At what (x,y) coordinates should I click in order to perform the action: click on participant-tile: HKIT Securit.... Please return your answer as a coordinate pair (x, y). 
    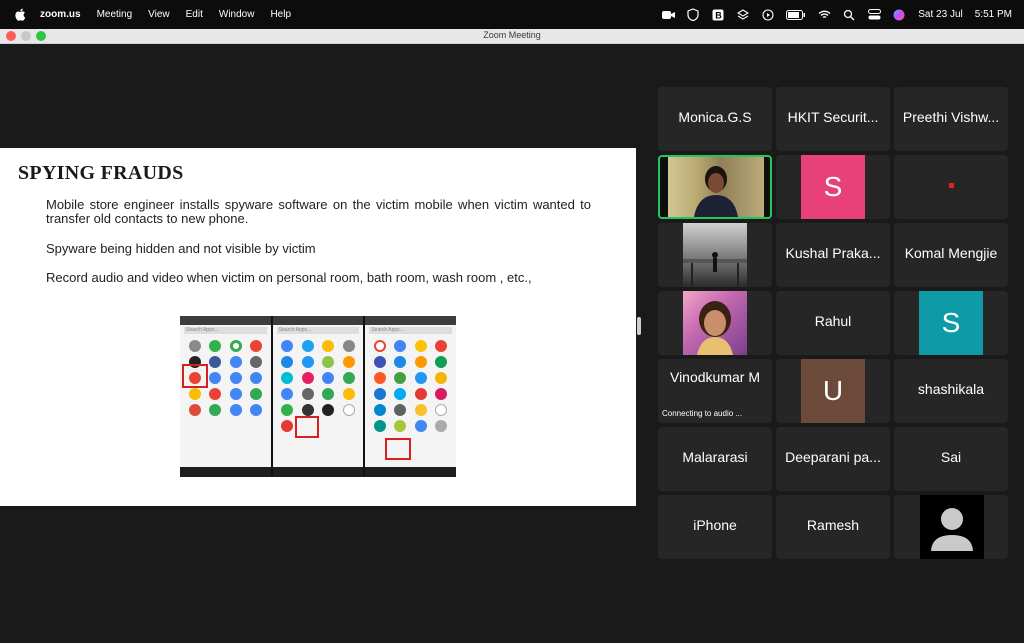
    Looking at the image, I should click on (833, 119).